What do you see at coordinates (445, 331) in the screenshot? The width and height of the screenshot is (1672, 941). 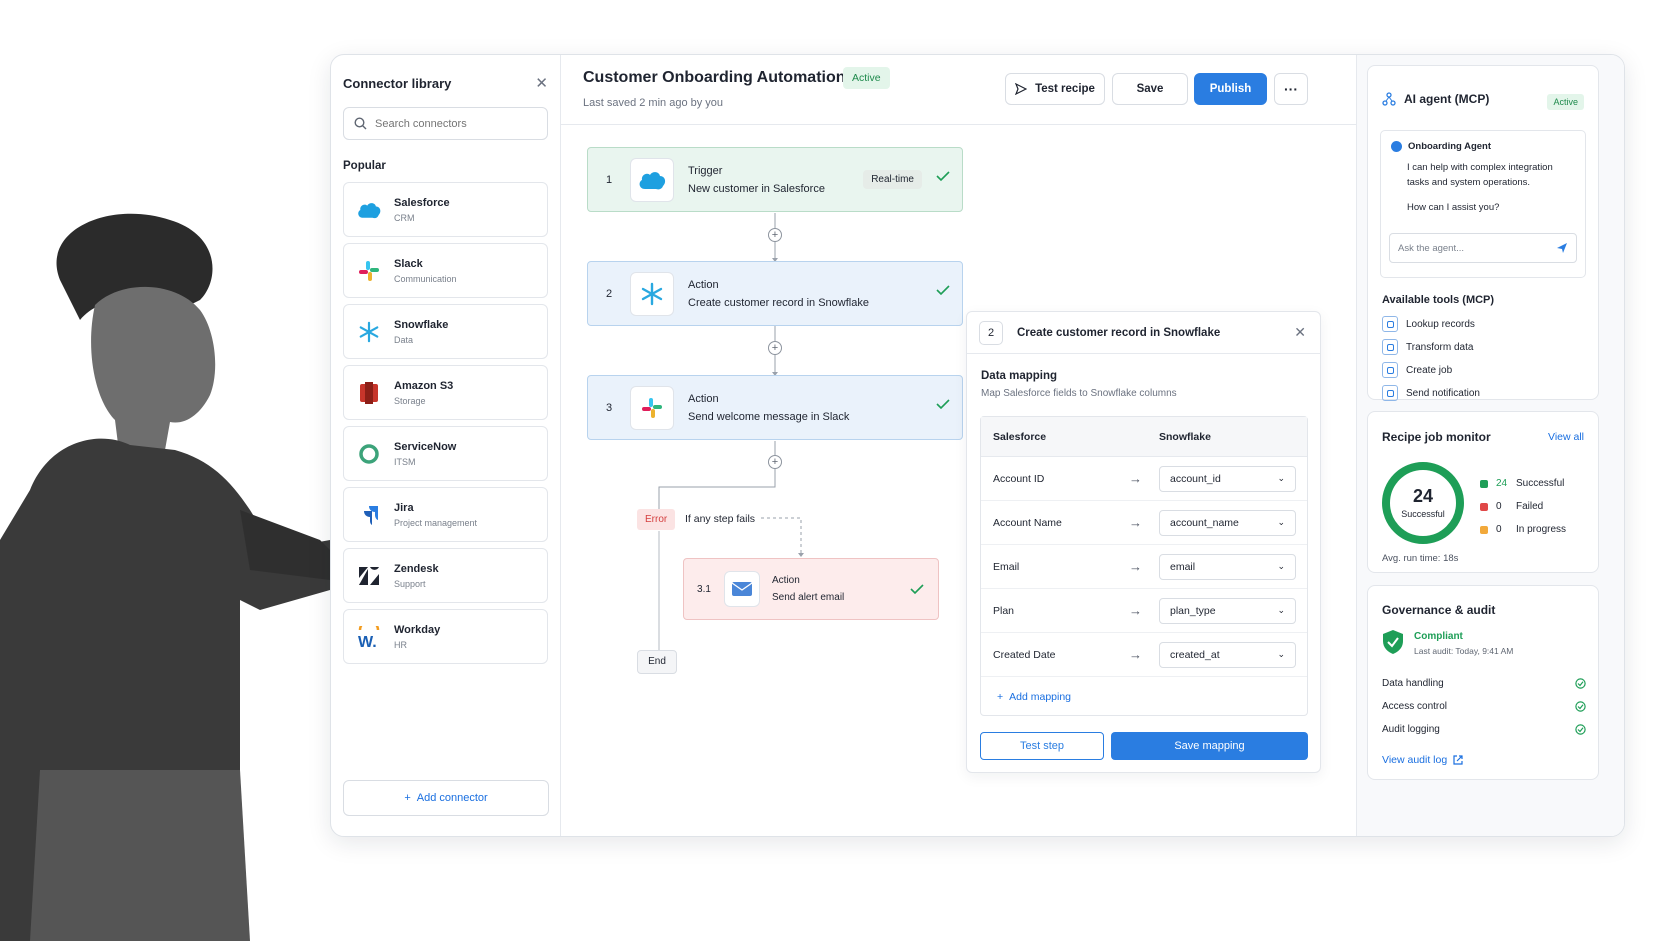 I see `connector-item: Snowflake Data` at bounding box center [445, 331].